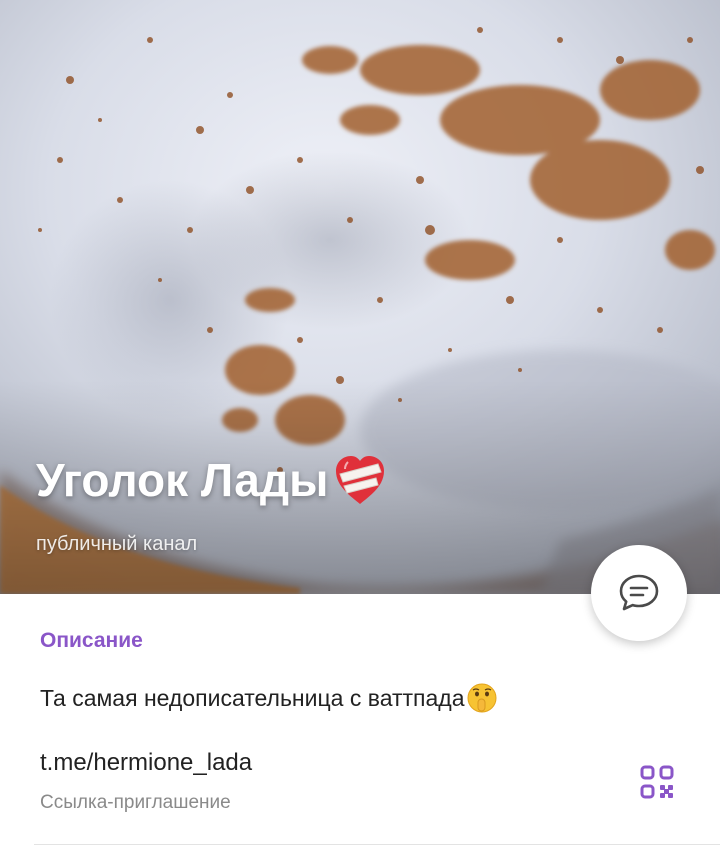 The height and width of the screenshot is (858, 720). What do you see at coordinates (252, 697) in the screenshot?
I see `channel-description-text: Та самая недописательница с ваттпада` at bounding box center [252, 697].